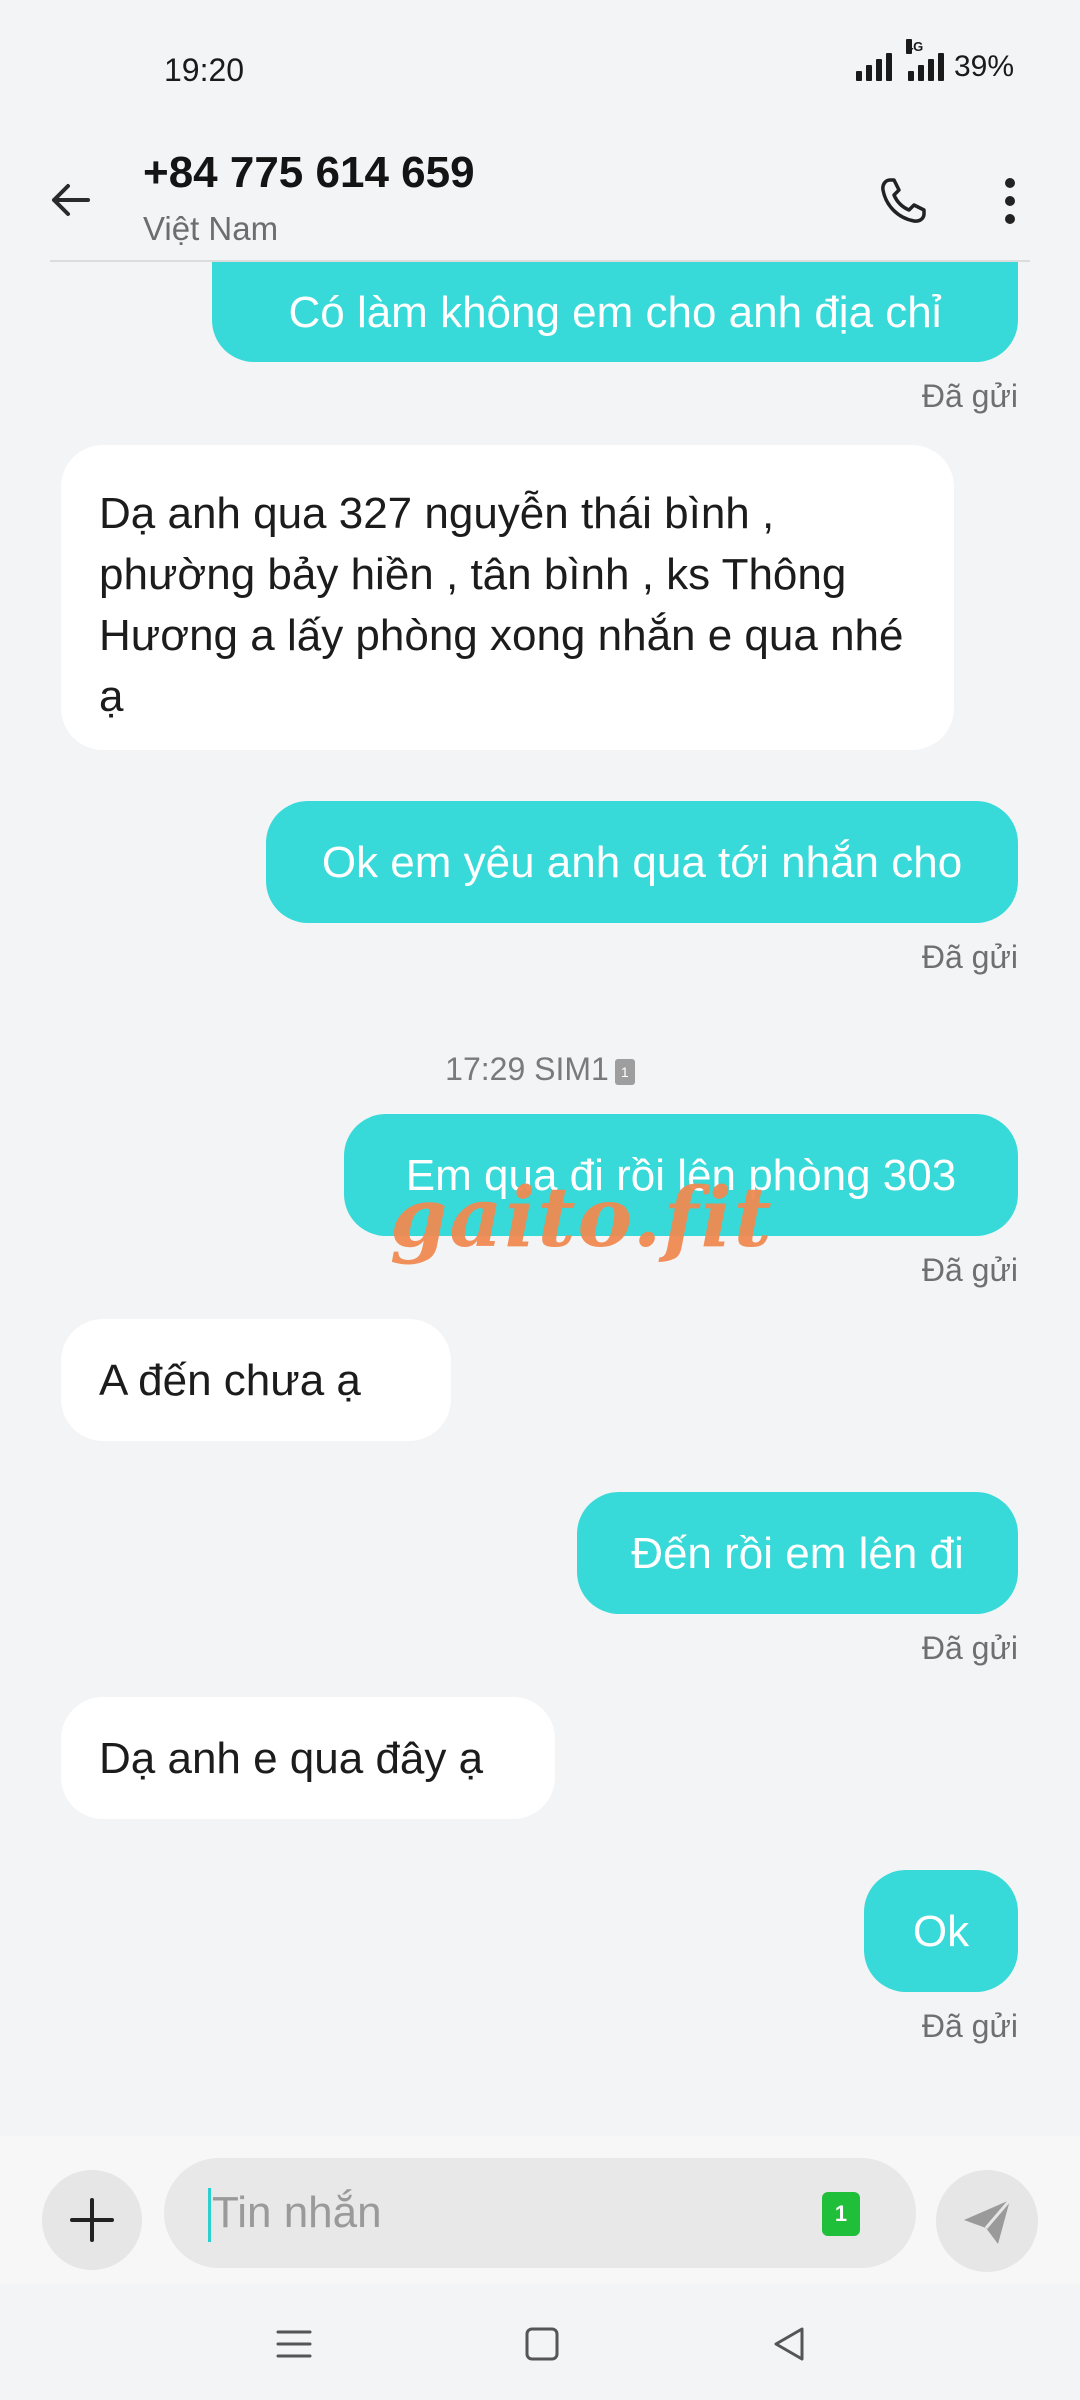  I want to click on contact-country: Việt Nam, so click(211, 228).